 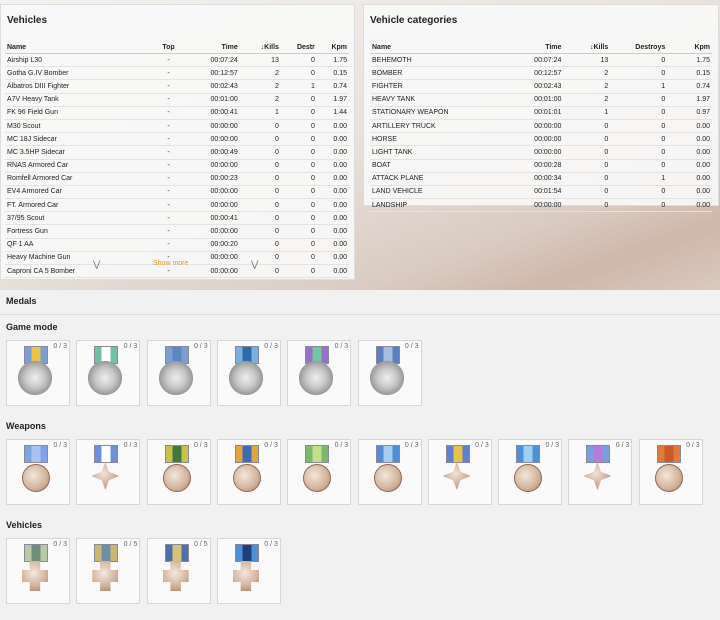 I want to click on categories-row: ARTILLERY TRUCK 00:00:00 0 0 0.00, so click(x=541, y=126).